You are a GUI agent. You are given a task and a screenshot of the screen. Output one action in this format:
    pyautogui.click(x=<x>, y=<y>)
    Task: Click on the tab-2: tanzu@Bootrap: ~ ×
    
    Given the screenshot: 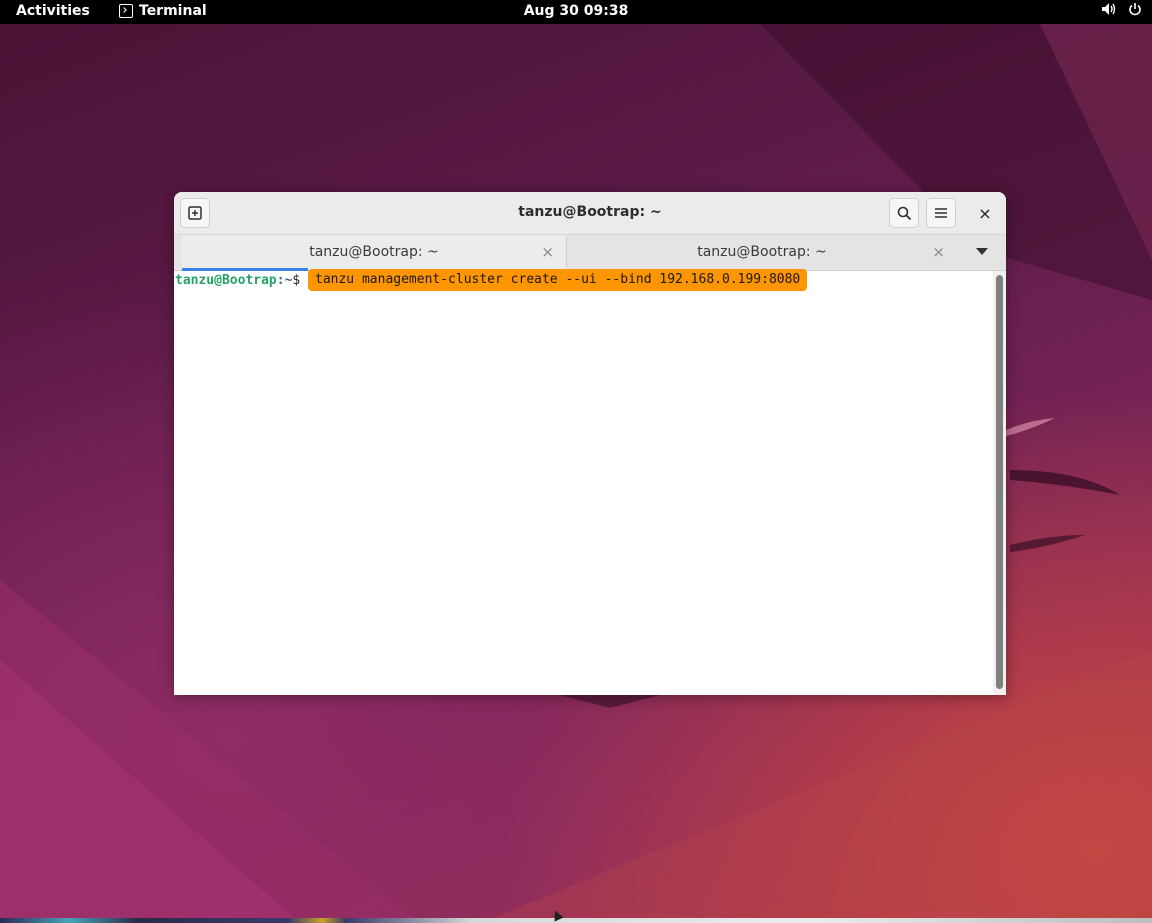 What is the action you would take?
    pyautogui.click(x=761, y=252)
    